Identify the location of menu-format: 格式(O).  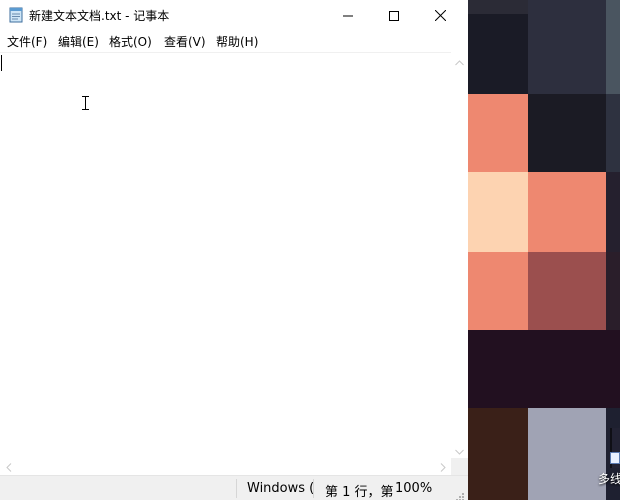
(130, 41).